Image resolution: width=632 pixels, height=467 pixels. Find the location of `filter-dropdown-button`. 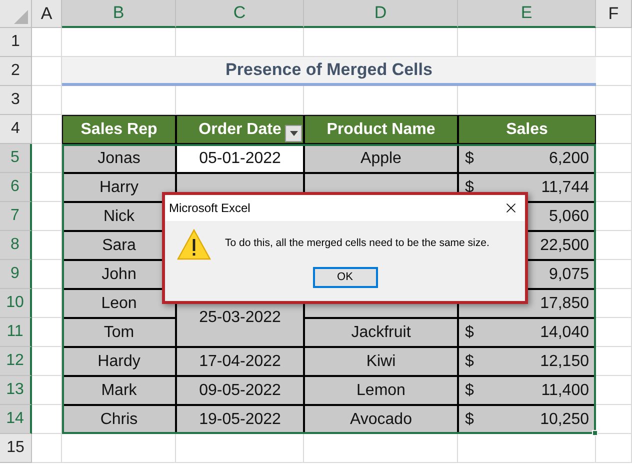

filter-dropdown-button is located at coordinates (293, 133).